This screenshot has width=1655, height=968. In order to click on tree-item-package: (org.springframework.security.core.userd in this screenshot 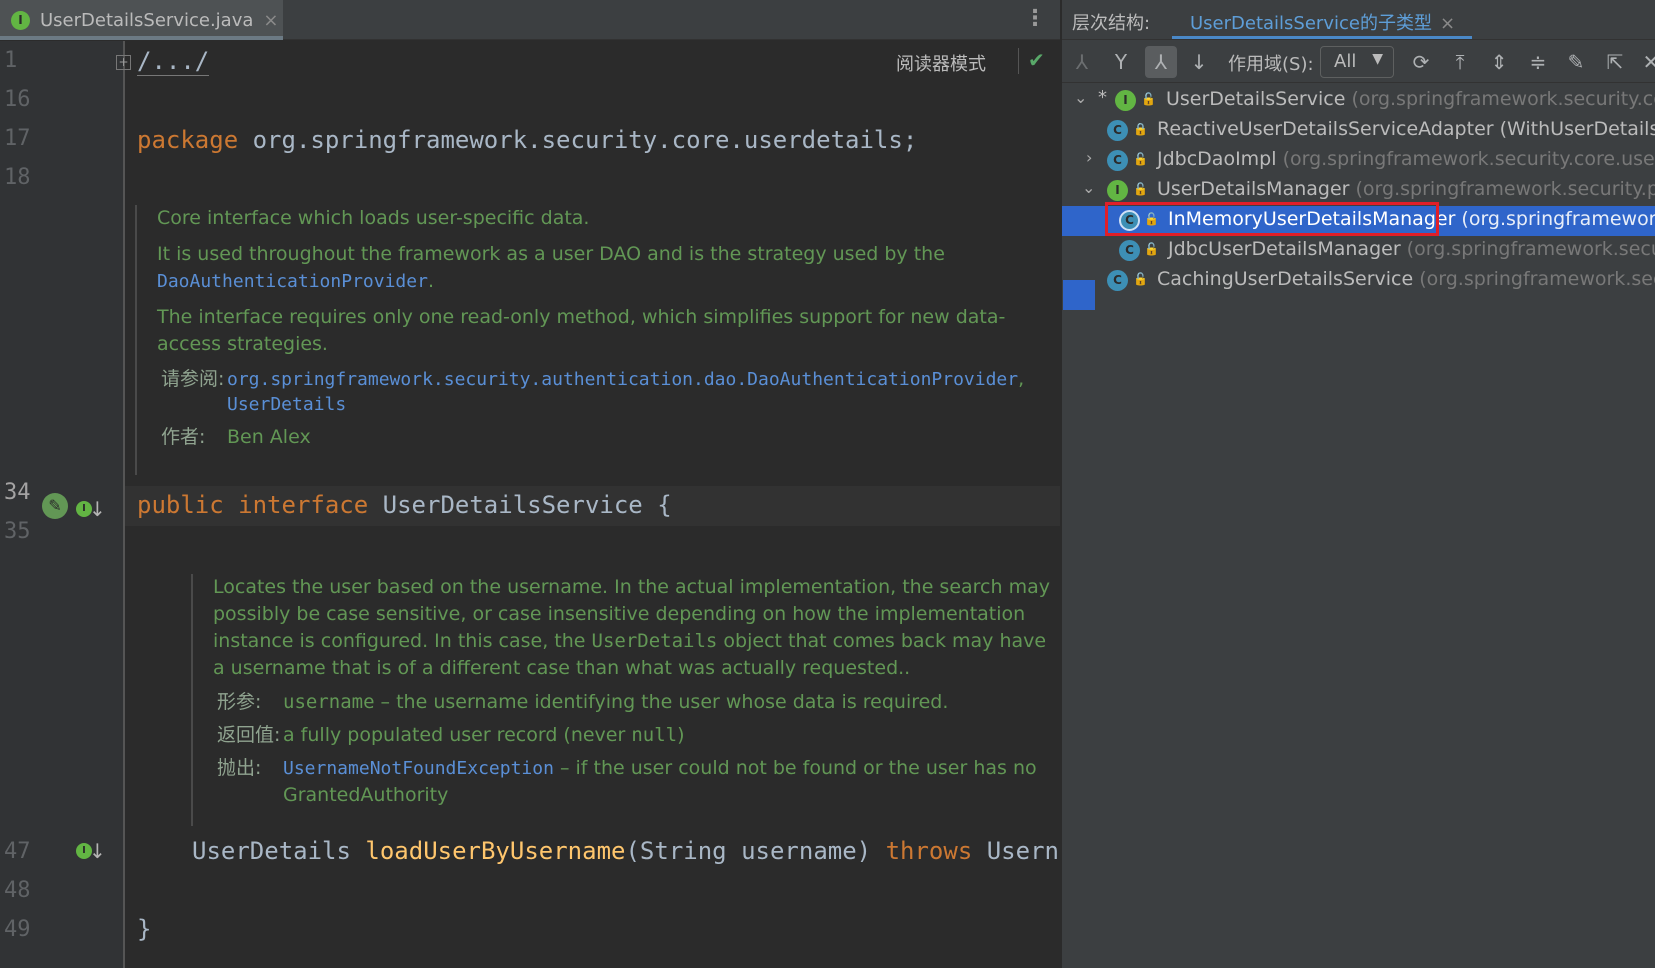, I will do `click(1465, 159)`.